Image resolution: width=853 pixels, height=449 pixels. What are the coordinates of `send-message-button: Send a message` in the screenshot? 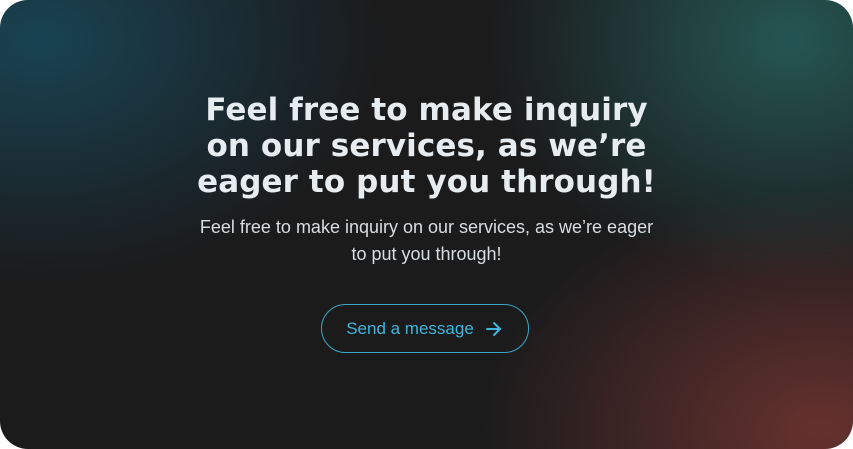 It's located at (425, 328).